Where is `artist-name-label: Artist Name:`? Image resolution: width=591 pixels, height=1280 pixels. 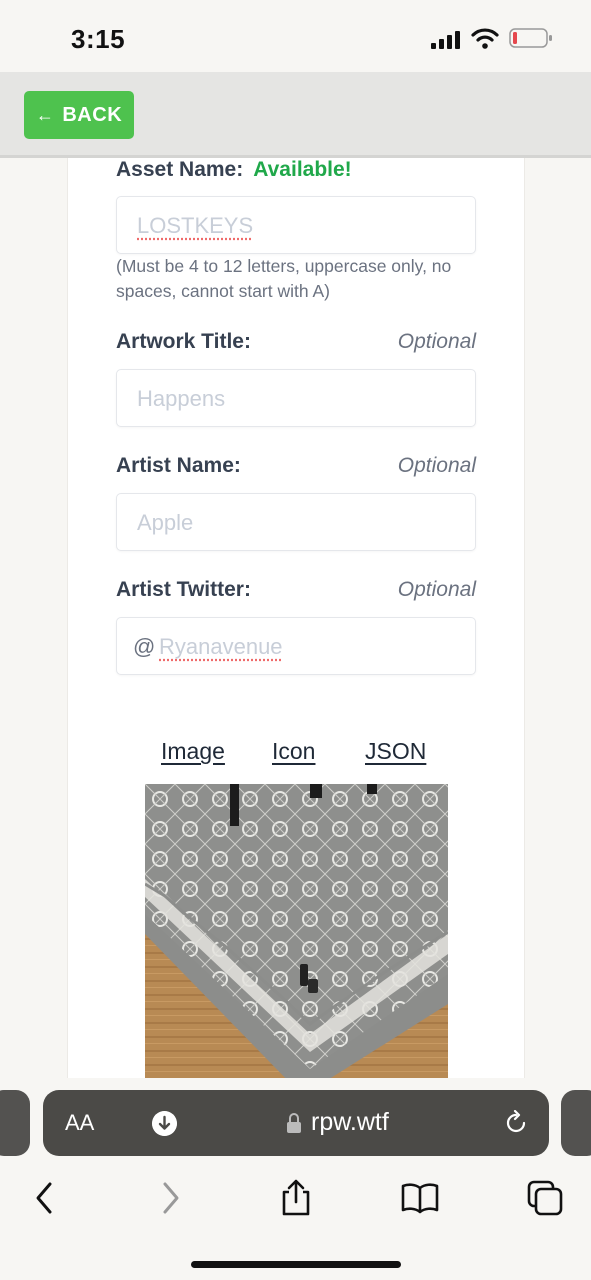 artist-name-label: Artist Name: is located at coordinates (178, 466).